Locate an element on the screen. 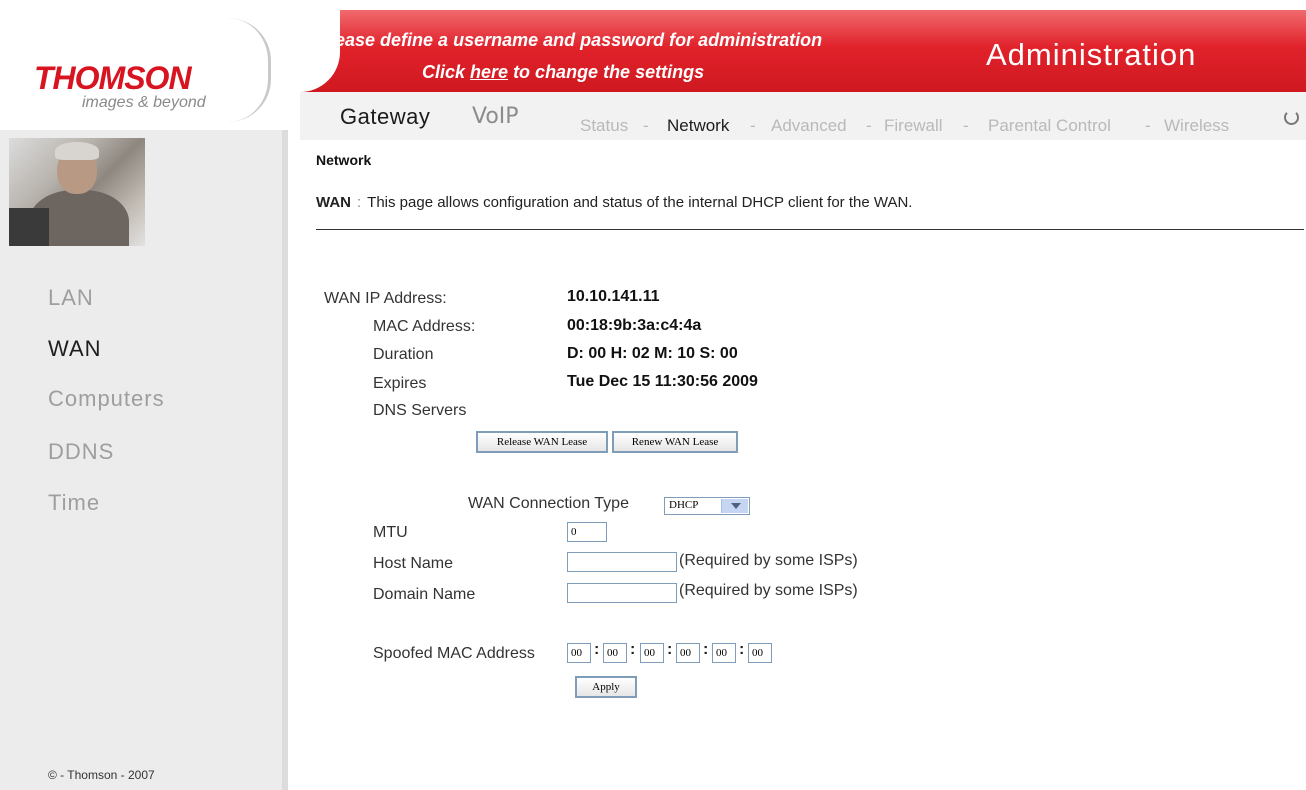  logo-tagline: images & beyond is located at coordinates (144, 102).